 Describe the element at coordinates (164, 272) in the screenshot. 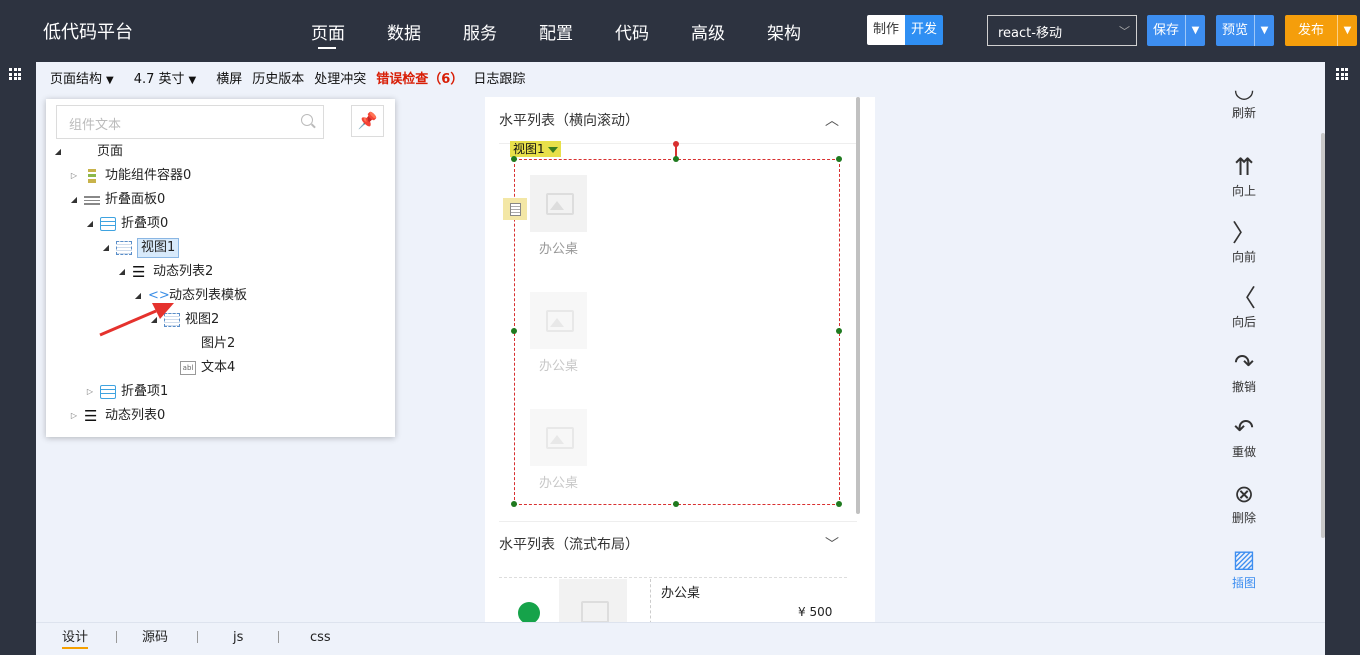

I see `tree-node-dynamic-list-2: ◢ 动态列表2` at that location.